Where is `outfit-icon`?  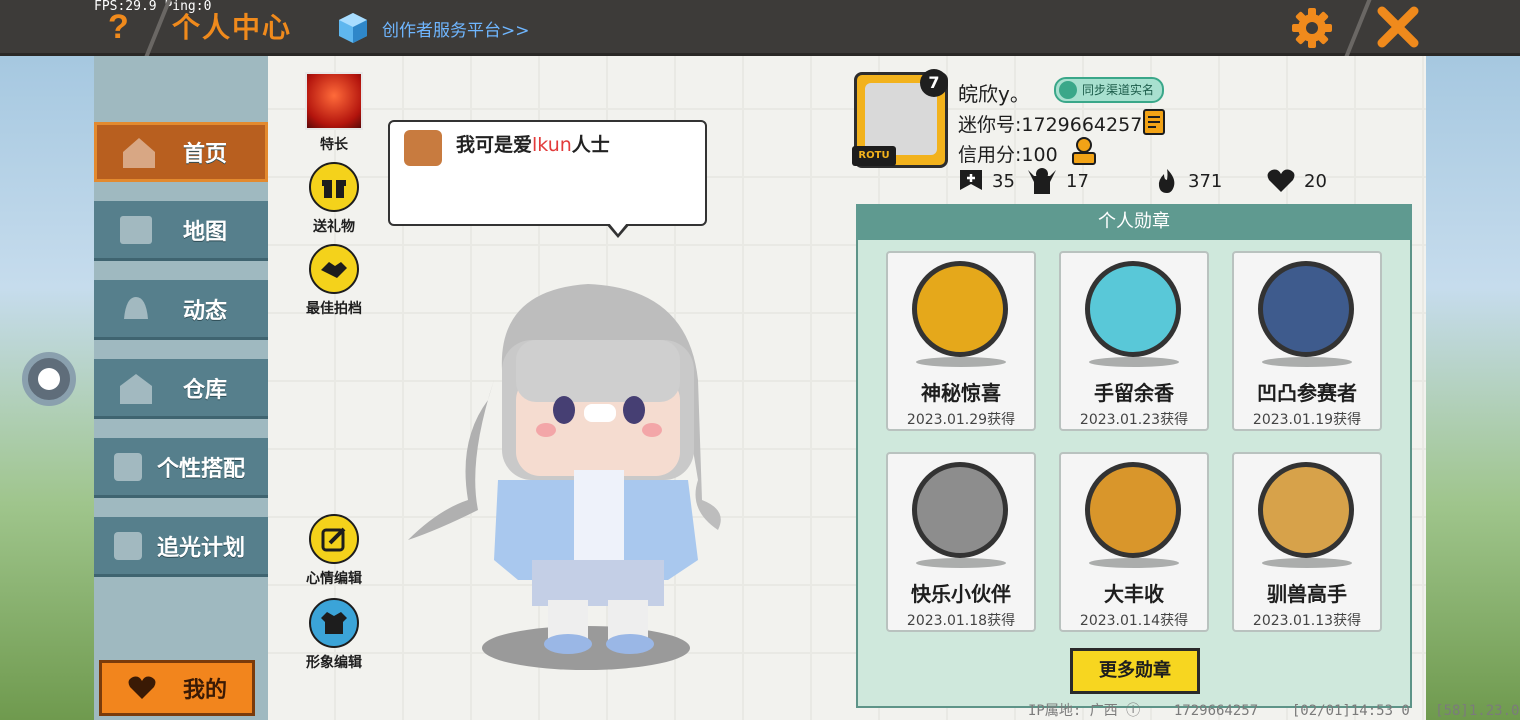
outfit-icon is located at coordinates (128, 466).